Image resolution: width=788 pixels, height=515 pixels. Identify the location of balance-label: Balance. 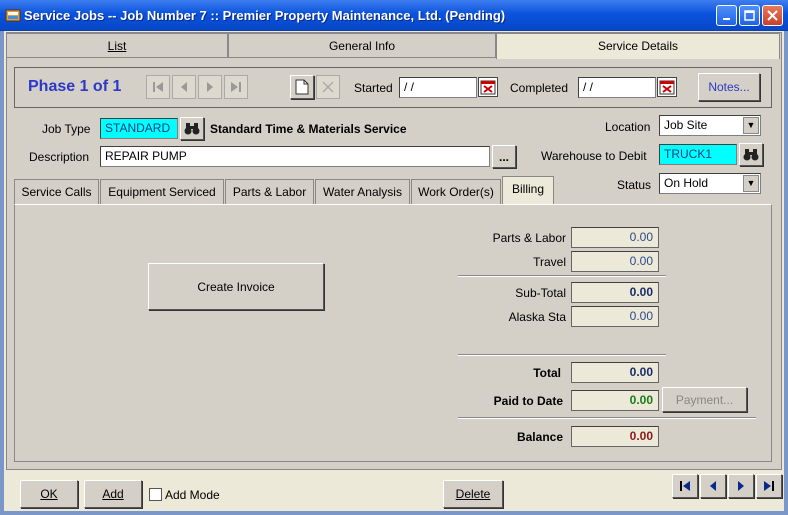
(539, 437).